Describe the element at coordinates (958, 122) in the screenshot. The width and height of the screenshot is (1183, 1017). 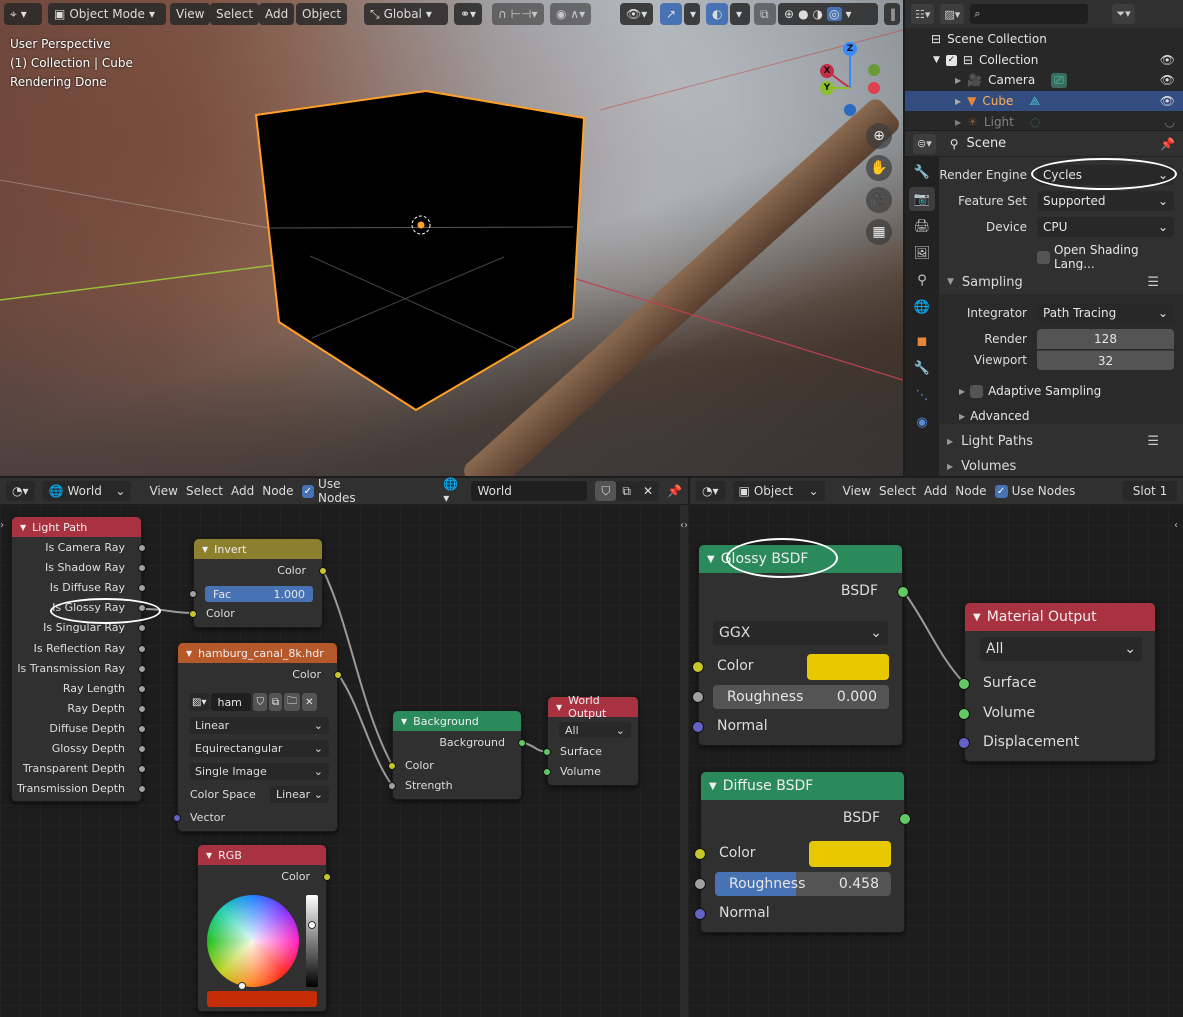
I see `expand-arrow-icon: ▶` at that location.